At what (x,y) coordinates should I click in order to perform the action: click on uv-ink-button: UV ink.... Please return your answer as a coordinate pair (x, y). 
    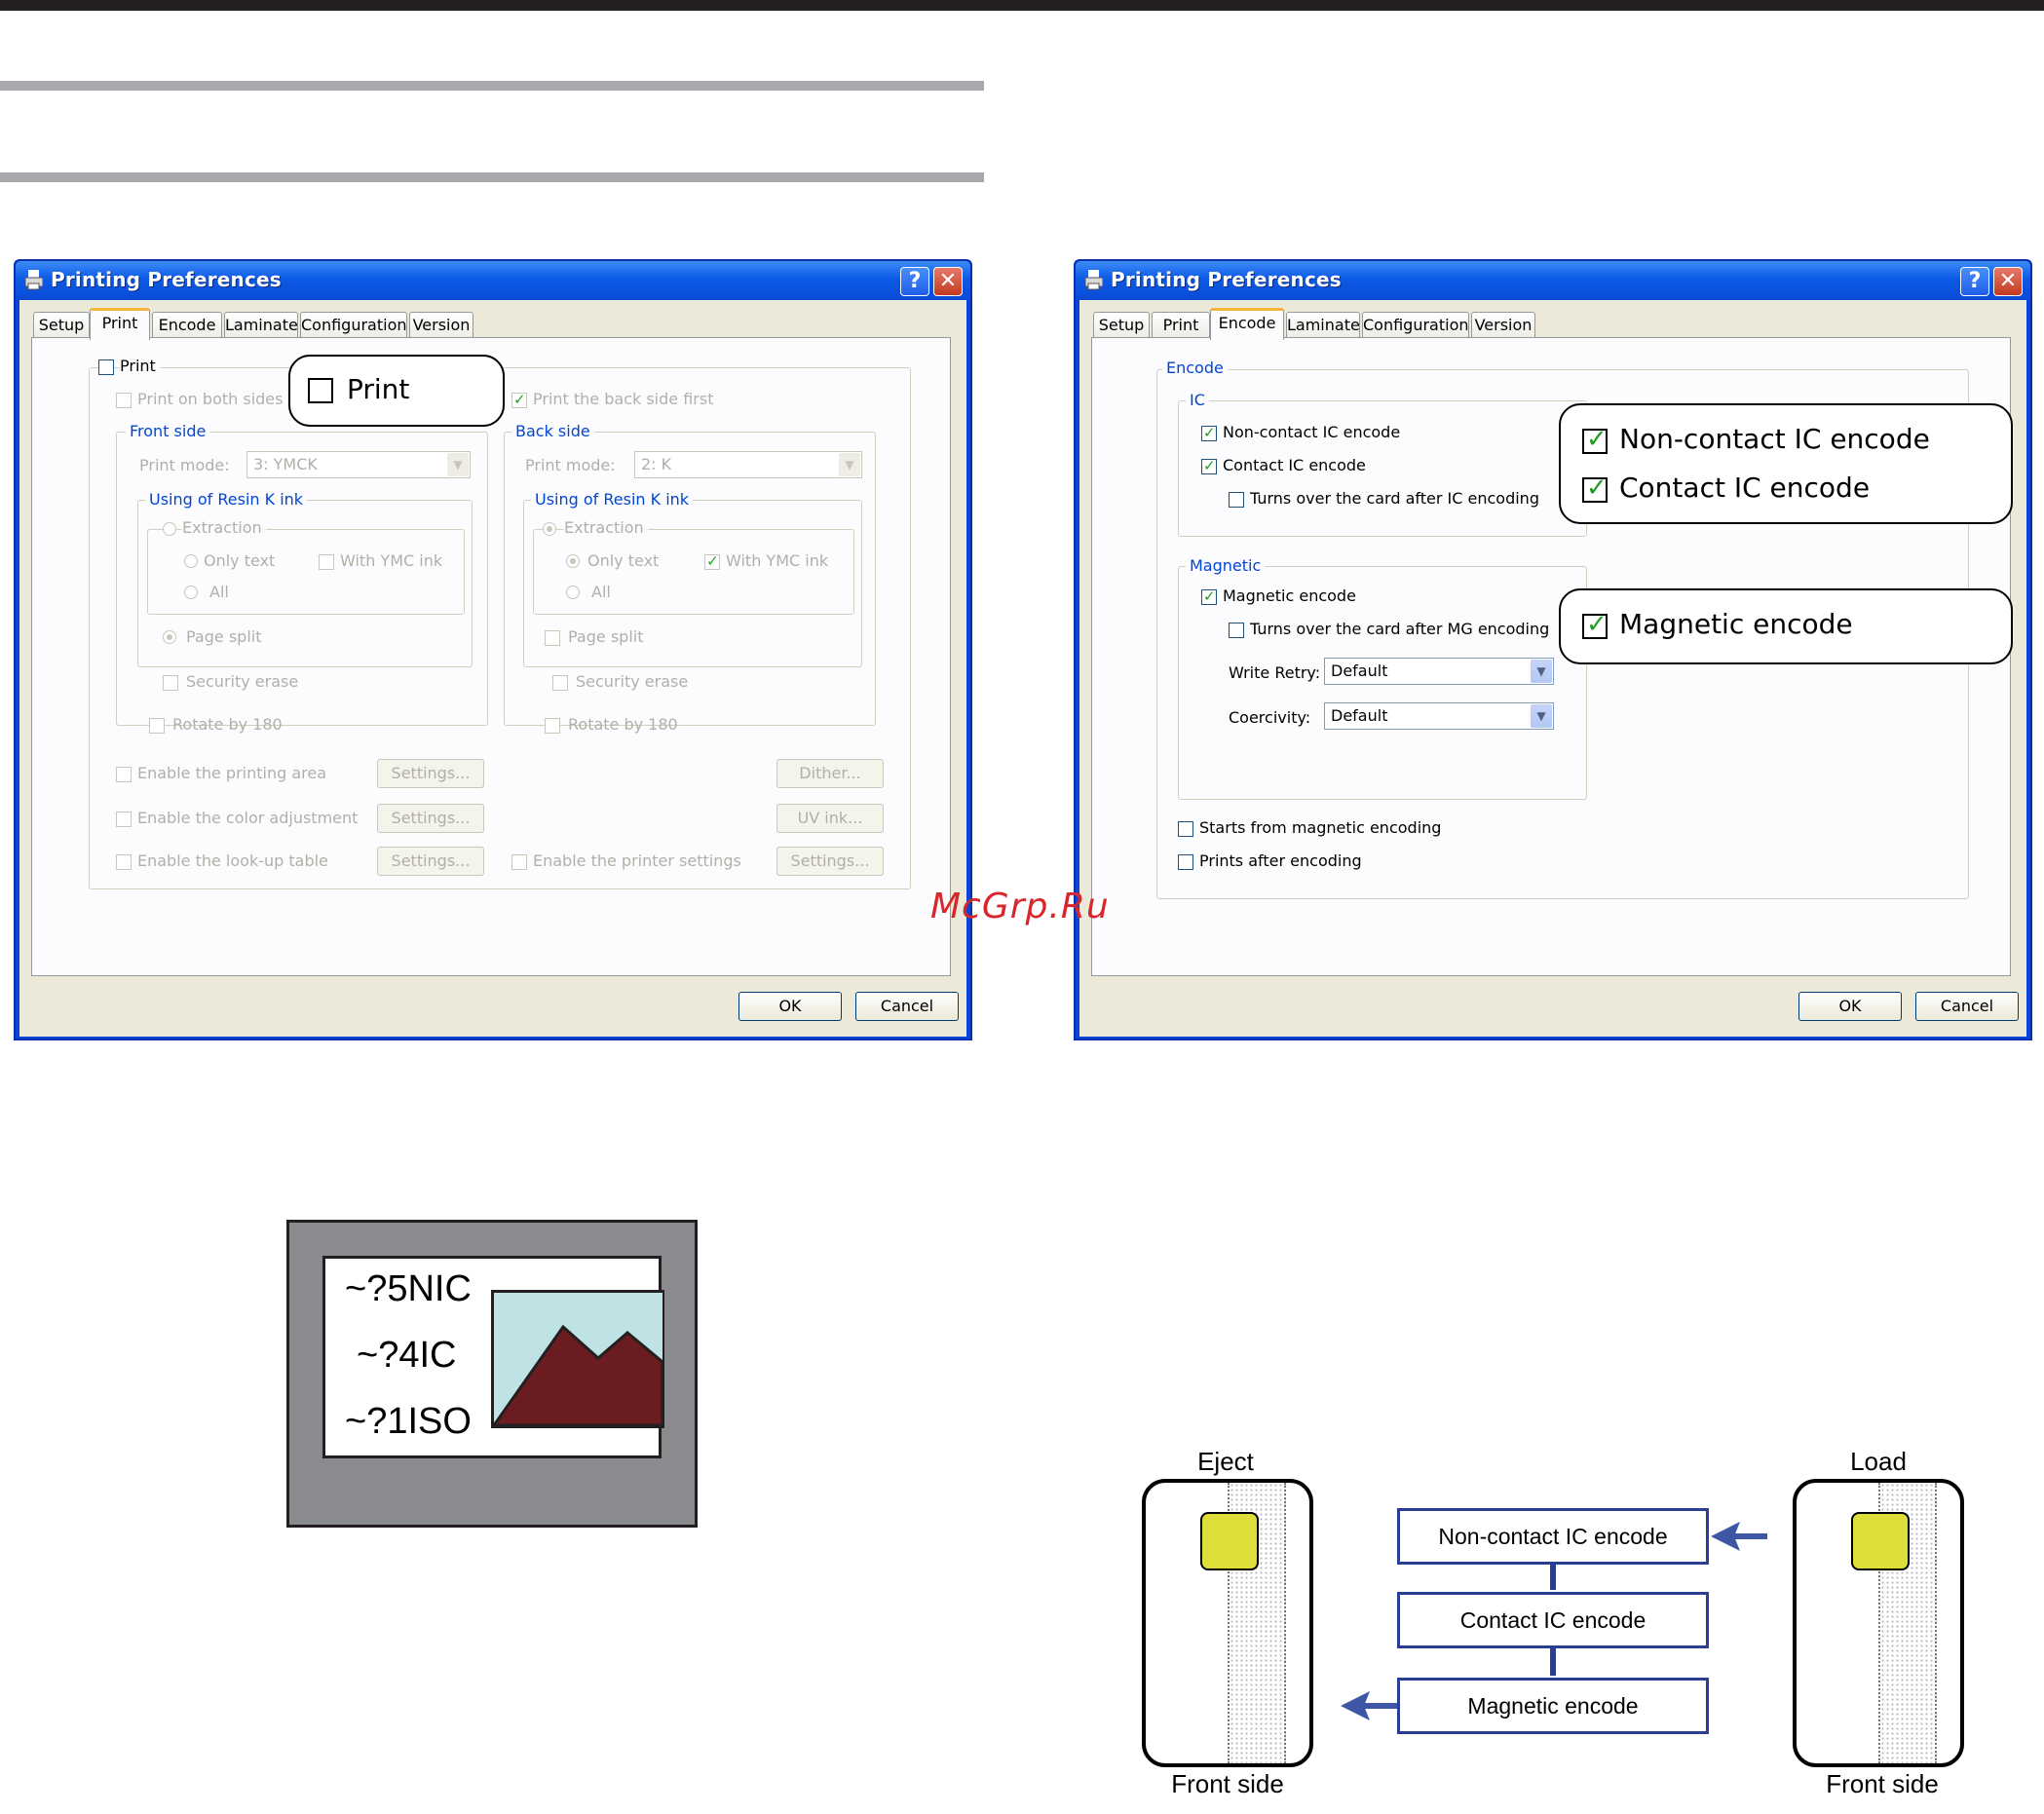
    Looking at the image, I should click on (830, 818).